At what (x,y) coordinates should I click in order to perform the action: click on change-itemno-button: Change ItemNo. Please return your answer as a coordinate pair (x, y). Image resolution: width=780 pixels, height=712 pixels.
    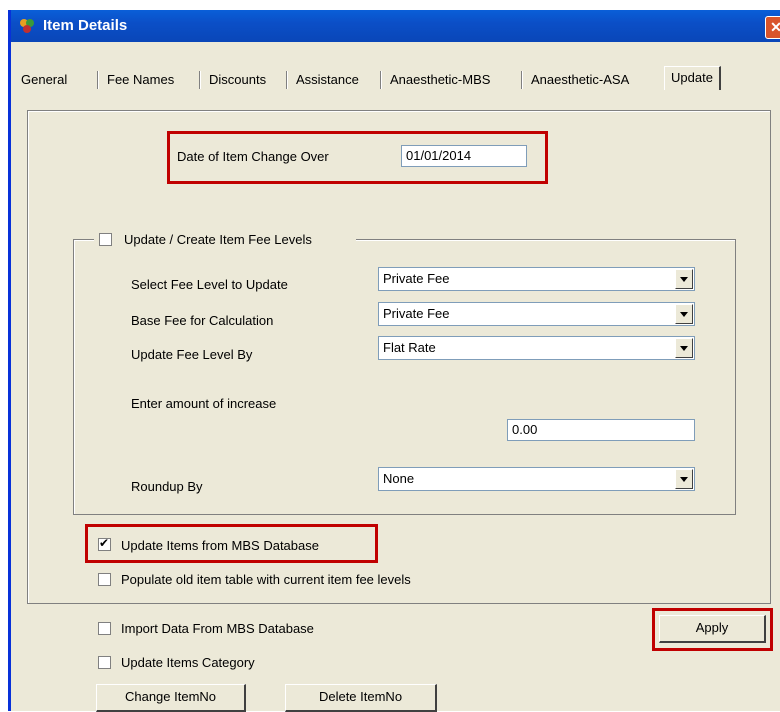
    Looking at the image, I should click on (171, 698).